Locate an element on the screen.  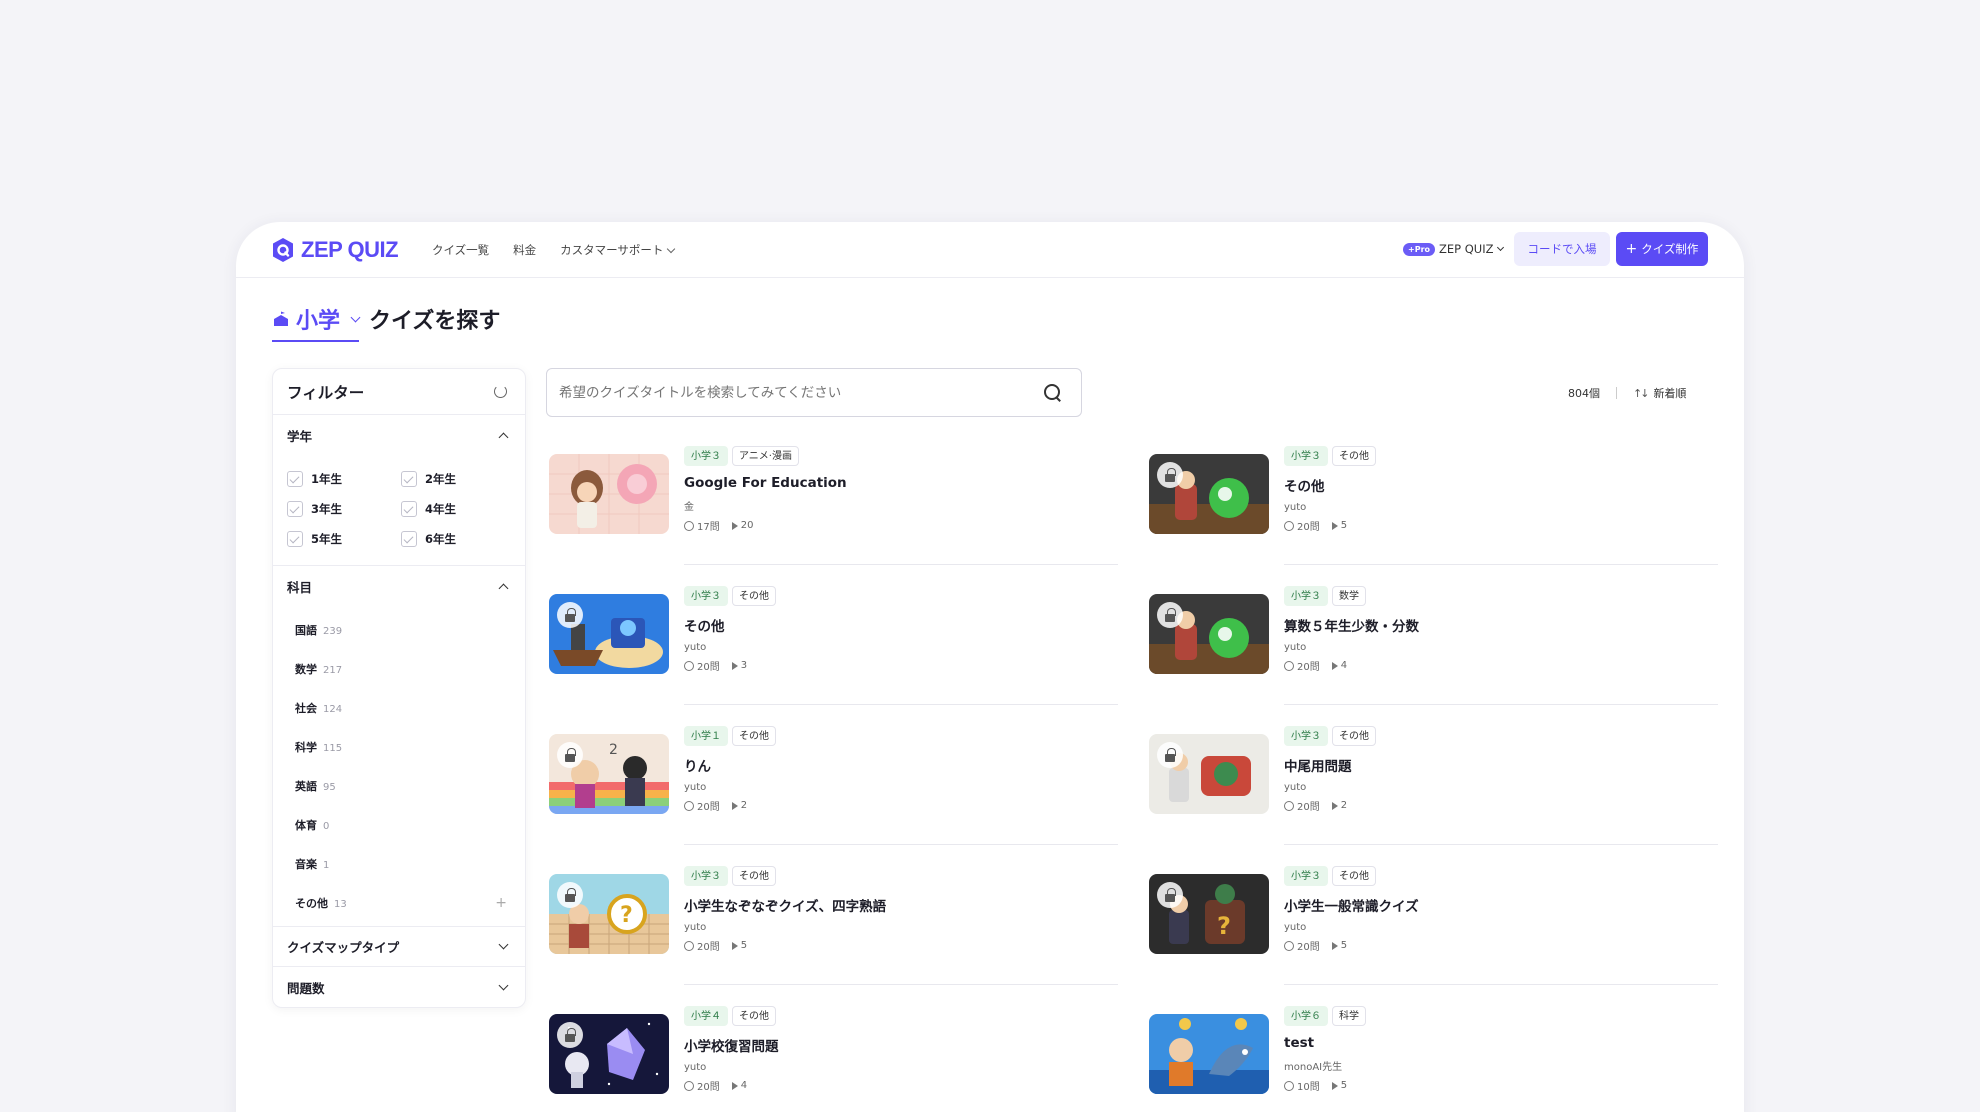
grade-checkbox-4: 4年生 is located at coordinates (458, 509).